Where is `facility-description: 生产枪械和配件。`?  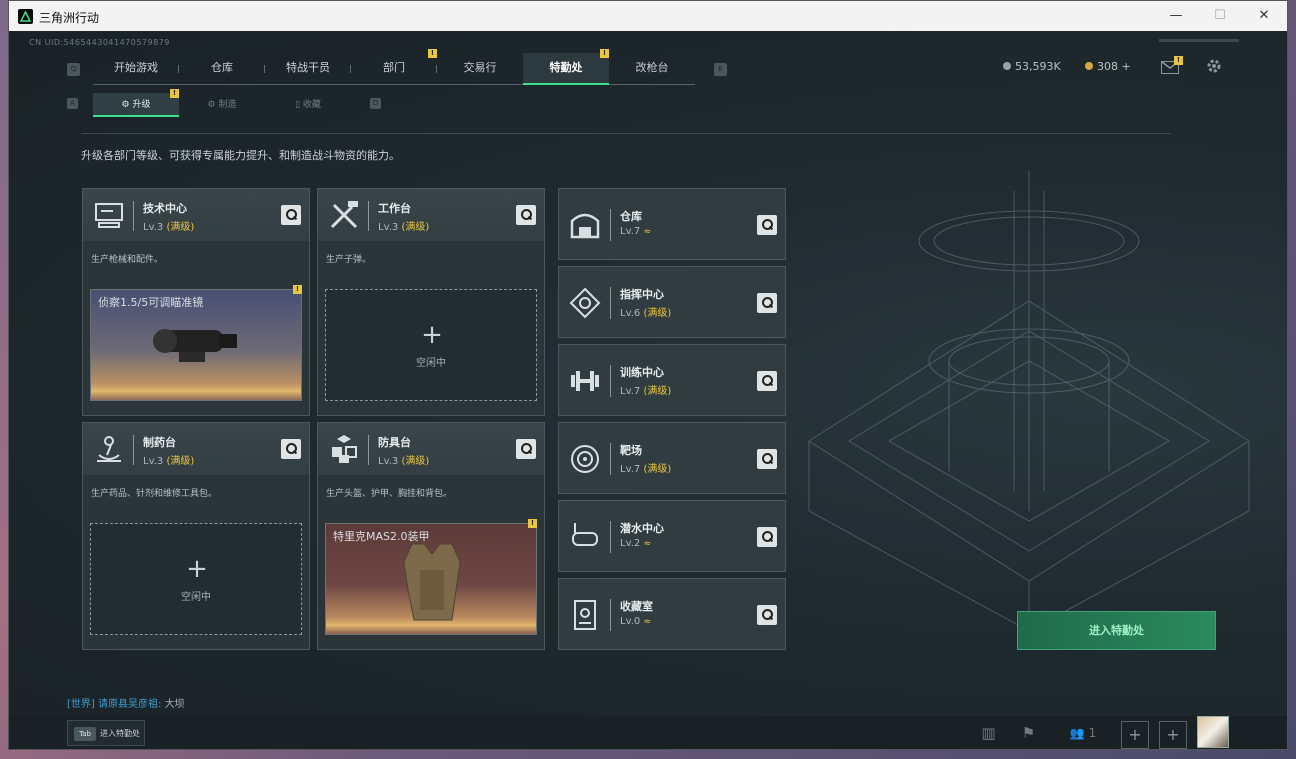
facility-description: 生产枪械和配件。 is located at coordinates (127, 260).